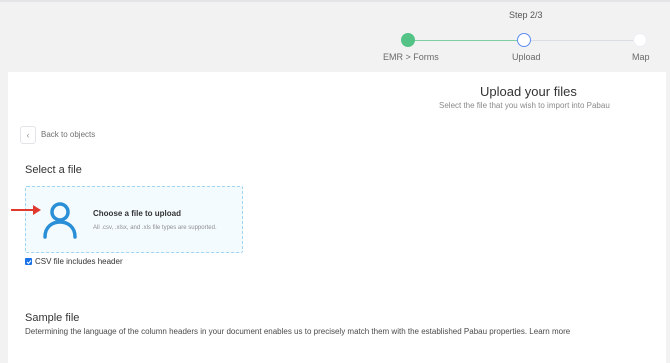  Describe the element at coordinates (582, 40) in the screenshot. I see `stepper-line-pending` at that location.